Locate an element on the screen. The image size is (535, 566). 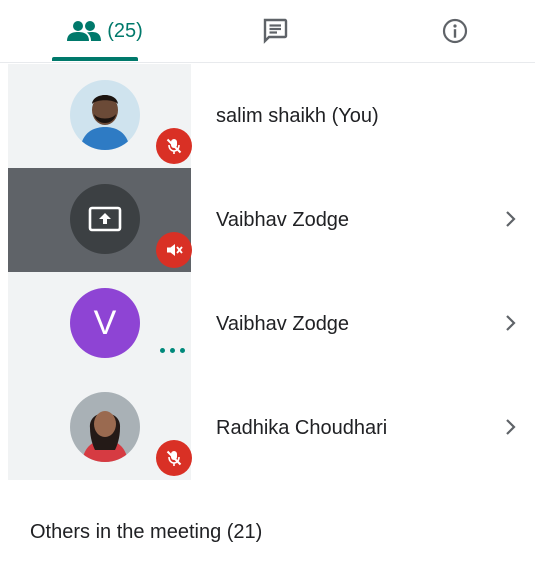
participant-tile: V is located at coordinates (99, 324).